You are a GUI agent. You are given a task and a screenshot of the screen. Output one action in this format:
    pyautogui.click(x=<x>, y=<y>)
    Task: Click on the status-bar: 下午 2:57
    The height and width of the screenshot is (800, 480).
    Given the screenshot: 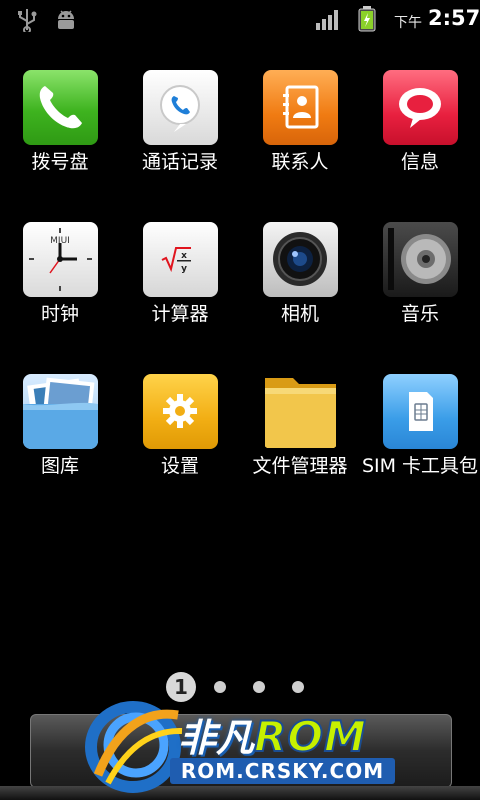 What is the action you would take?
    pyautogui.click(x=240, y=19)
    